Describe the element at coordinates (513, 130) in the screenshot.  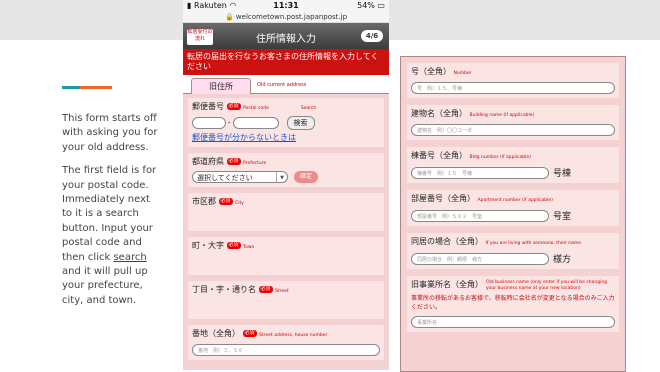
I see `building-input: 建物名 例）〇〇コーポ` at that location.